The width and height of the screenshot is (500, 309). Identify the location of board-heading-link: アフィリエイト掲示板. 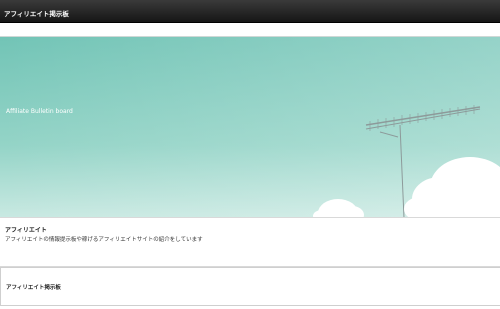
(33, 287).